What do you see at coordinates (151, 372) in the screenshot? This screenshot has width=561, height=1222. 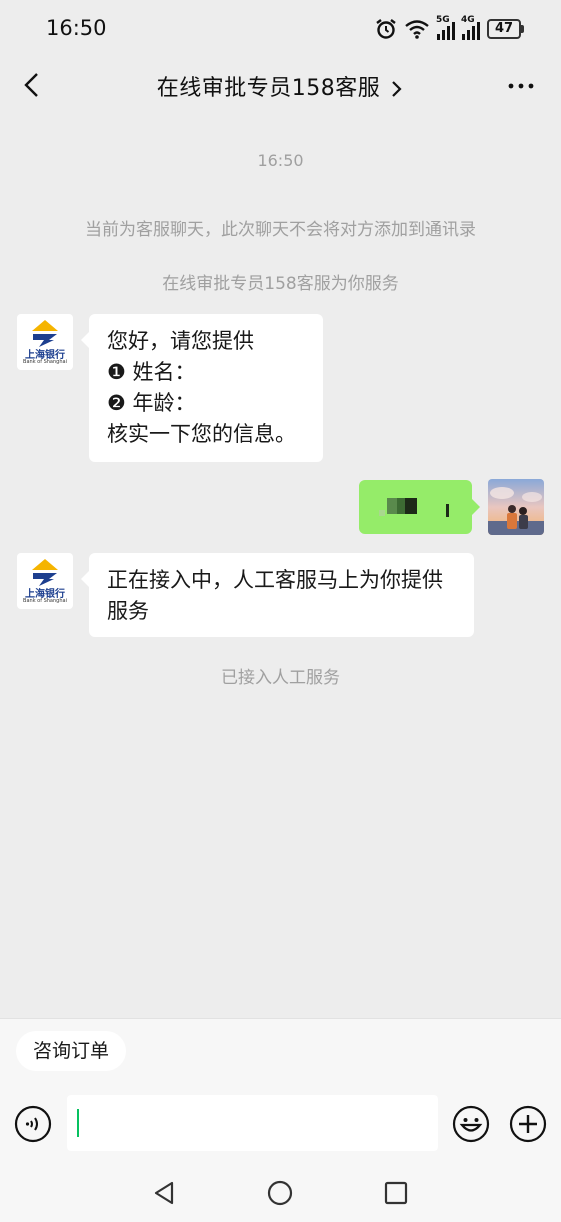 I see `message-line: ❶ 姓名：` at bounding box center [151, 372].